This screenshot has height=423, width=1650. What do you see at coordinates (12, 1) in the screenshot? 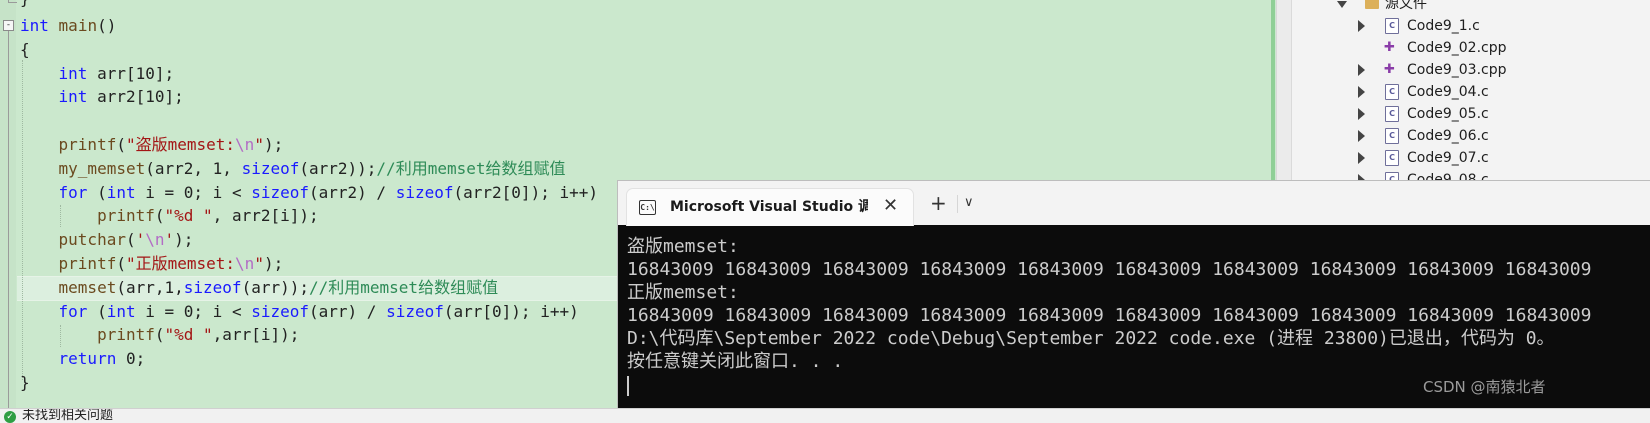
I see `outline-connector` at bounding box center [12, 1].